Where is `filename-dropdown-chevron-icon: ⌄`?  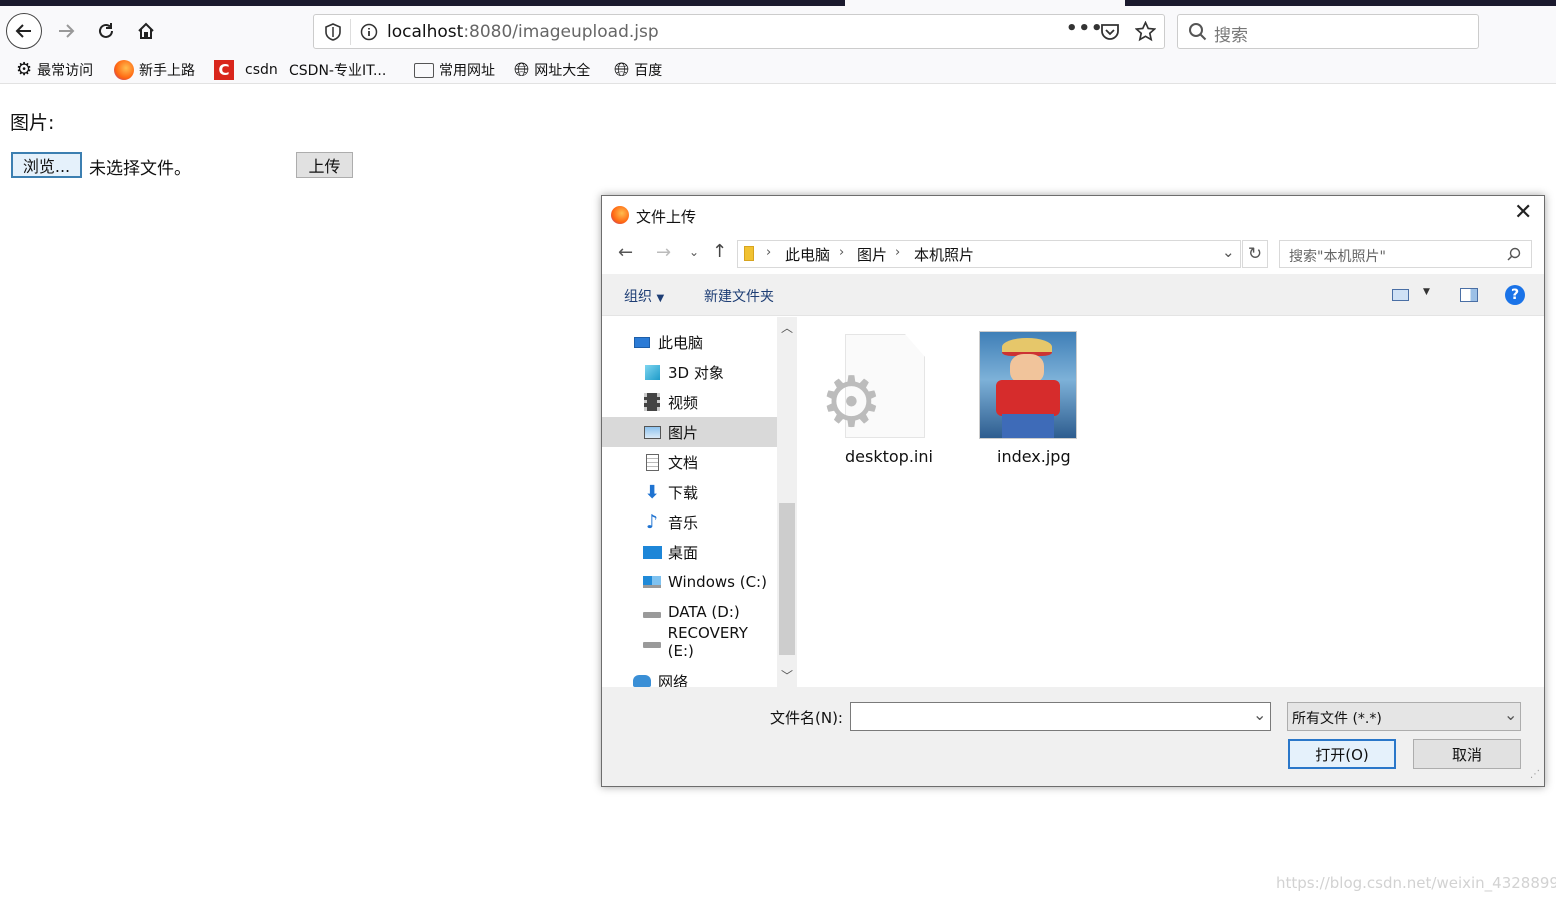
filename-dropdown-chevron-icon: ⌄ is located at coordinates (1259, 714).